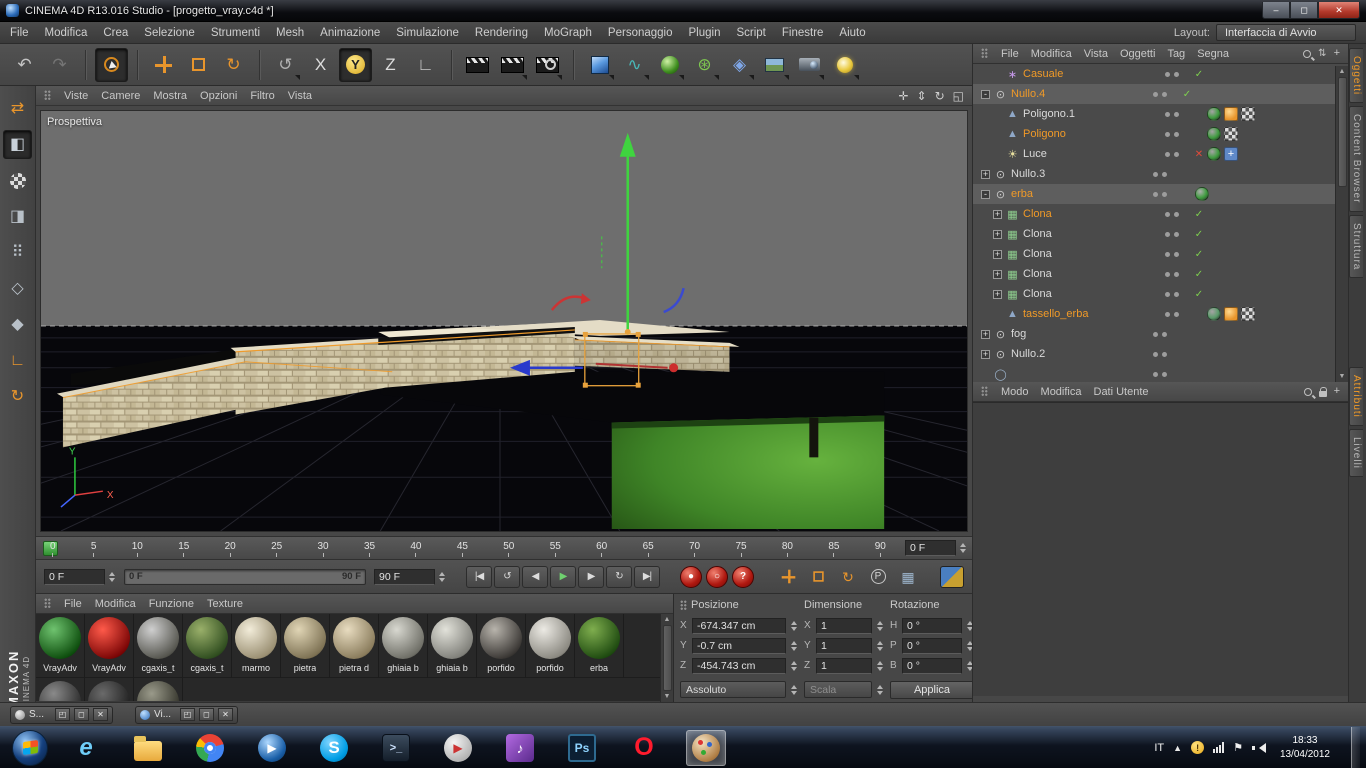  I want to click on cgaxis_t: cgaxis_t, so click(207, 646).